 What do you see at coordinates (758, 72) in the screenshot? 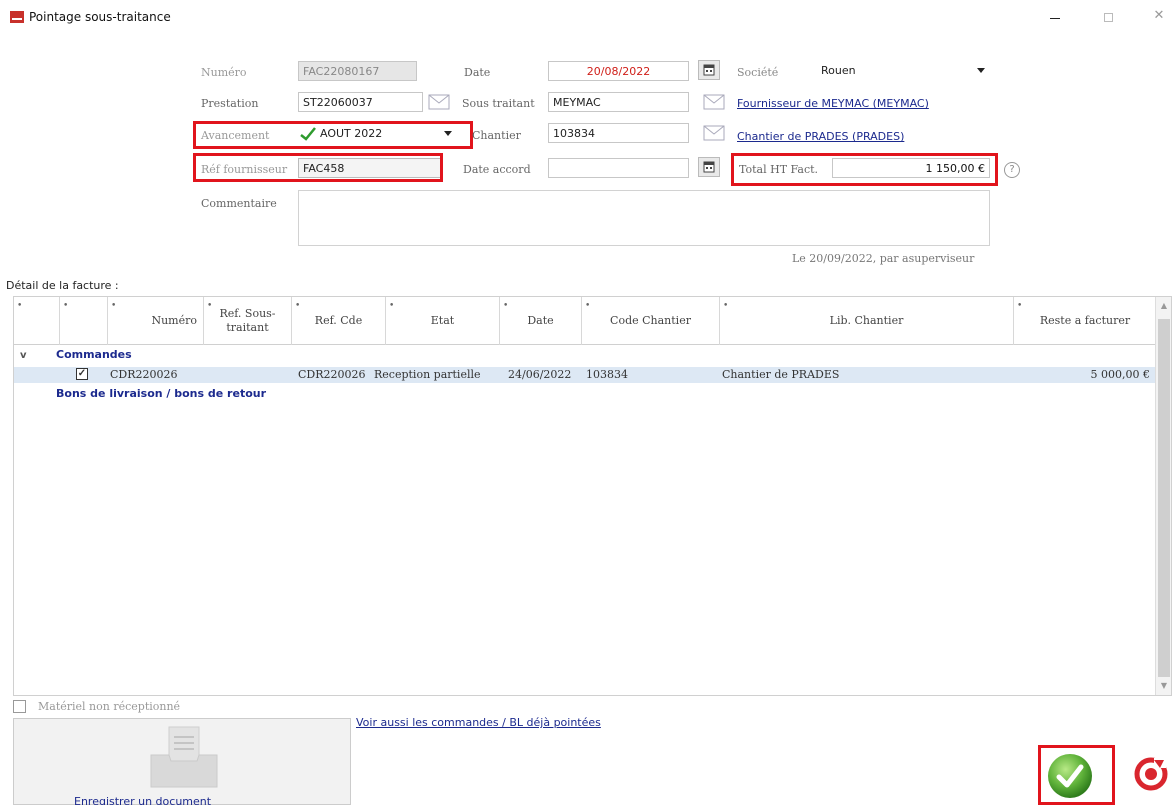
I see `societe-label: Société` at bounding box center [758, 72].